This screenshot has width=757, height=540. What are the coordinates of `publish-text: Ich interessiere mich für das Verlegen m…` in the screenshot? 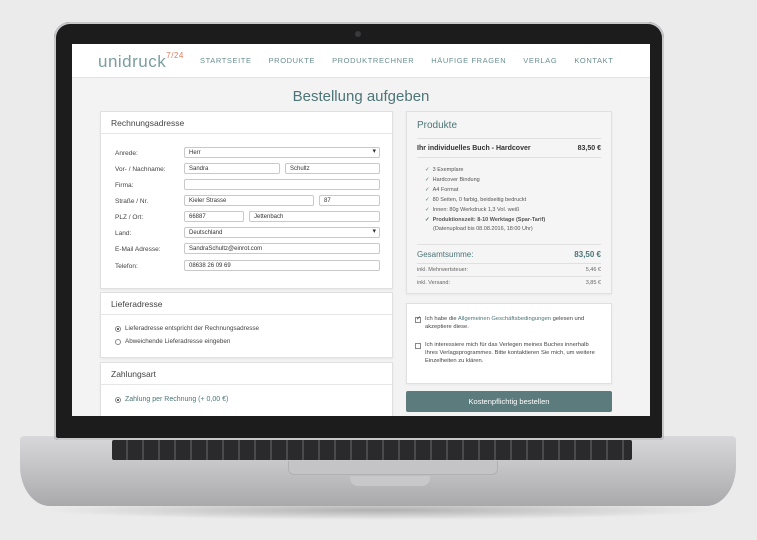 It's located at (510, 353).